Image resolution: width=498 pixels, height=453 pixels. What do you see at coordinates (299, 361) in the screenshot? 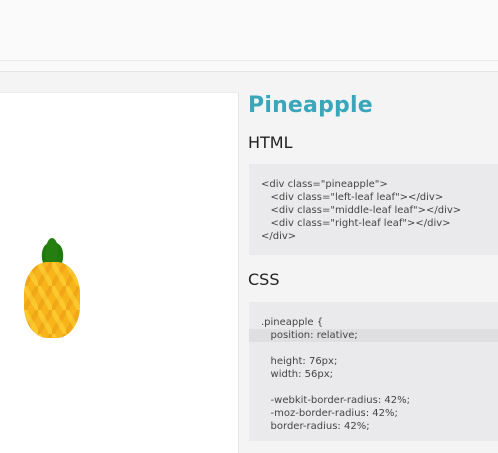
I see `code-line: height: 76px;` at bounding box center [299, 361].